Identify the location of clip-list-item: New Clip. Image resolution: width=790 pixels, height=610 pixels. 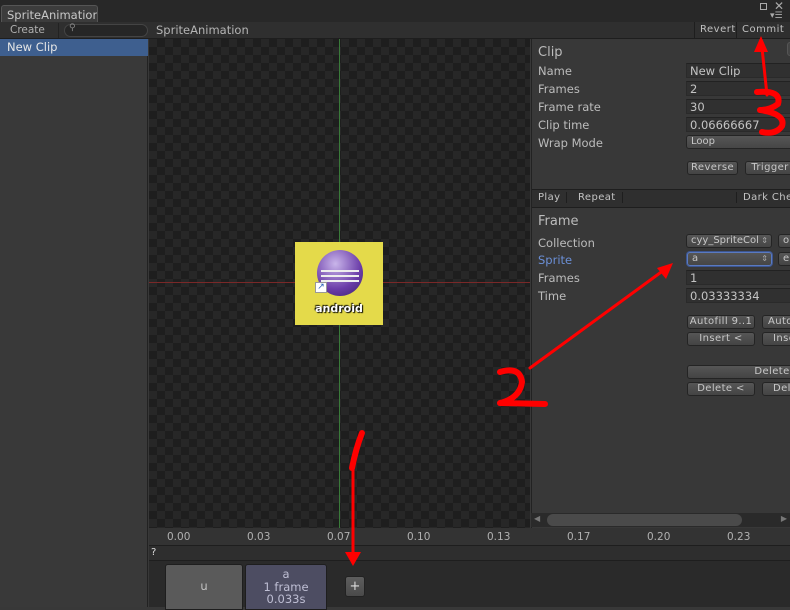
(74, 47).